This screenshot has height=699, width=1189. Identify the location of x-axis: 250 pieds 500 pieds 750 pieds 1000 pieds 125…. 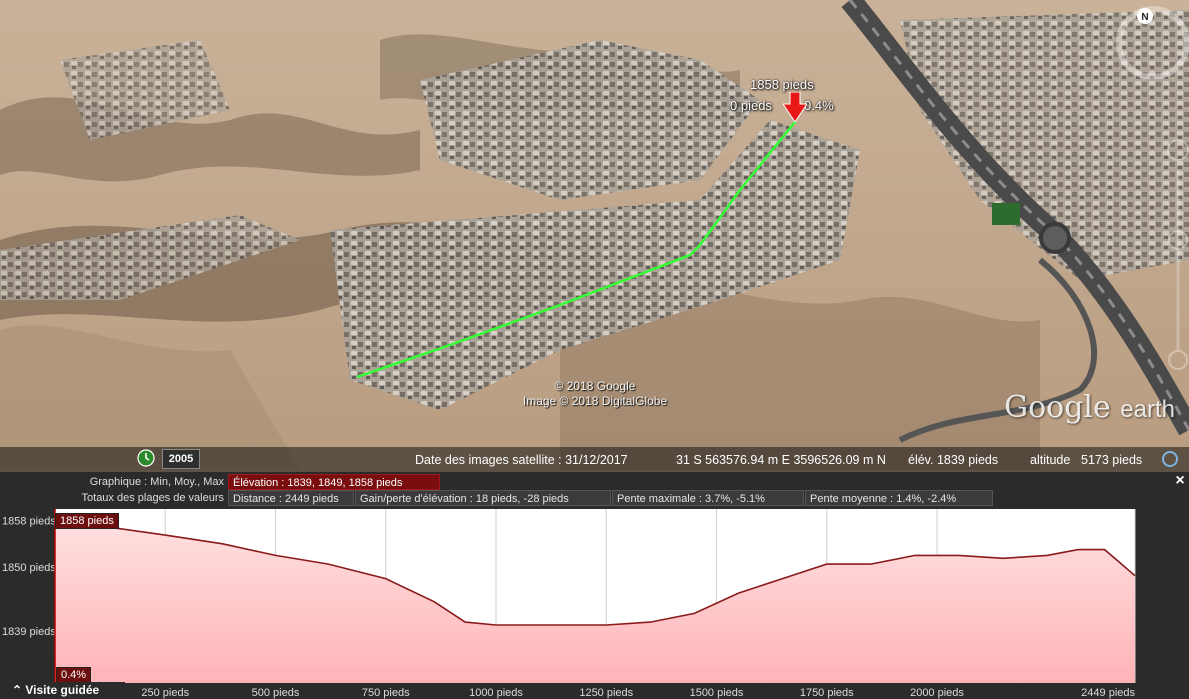
(638, 693).